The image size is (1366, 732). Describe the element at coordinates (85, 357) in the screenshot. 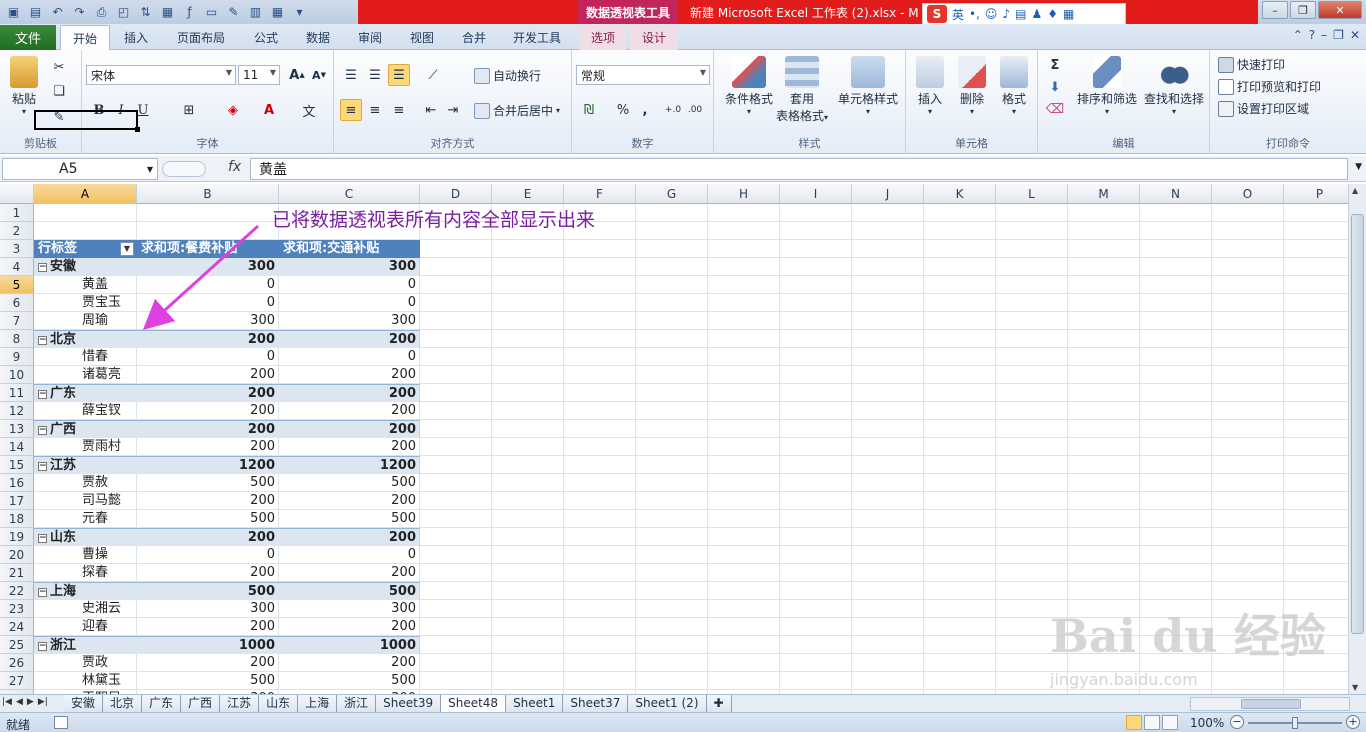

I see `pivot-item-label: 惜春` at that location.